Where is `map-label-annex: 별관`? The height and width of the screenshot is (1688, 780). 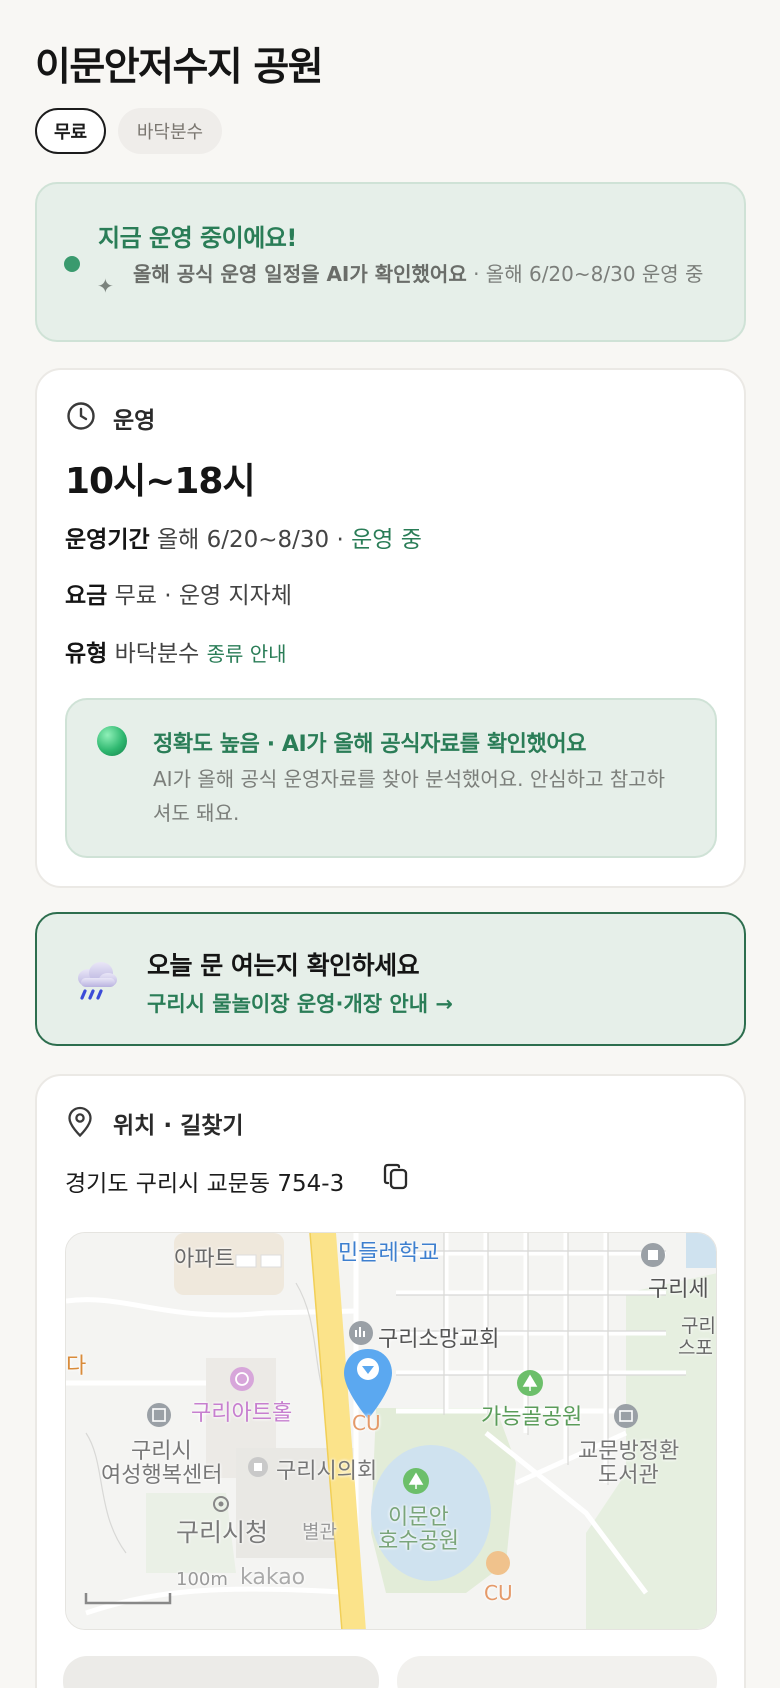 map-label-annex: 별관 is located at coordinates (319, 1532).